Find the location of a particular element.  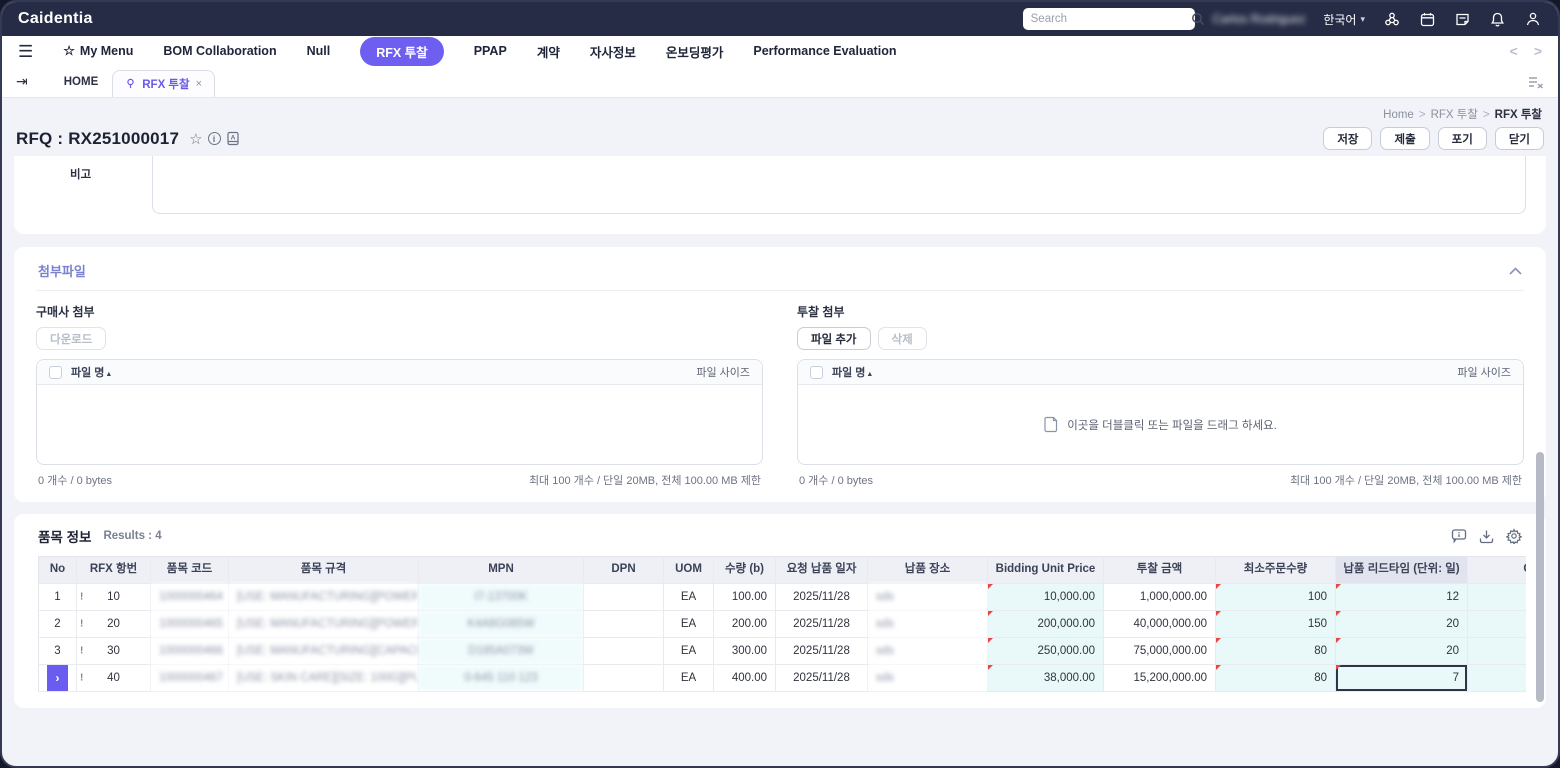

selected-row-chevron-icon: › is located at coordinates (57, 678).